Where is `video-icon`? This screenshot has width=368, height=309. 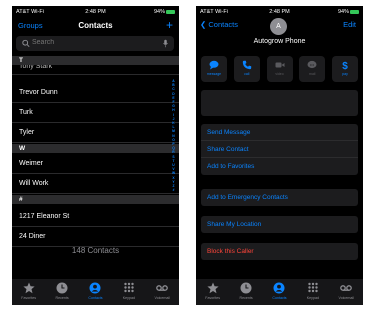
video-icon is located at coordinates (279, 65).